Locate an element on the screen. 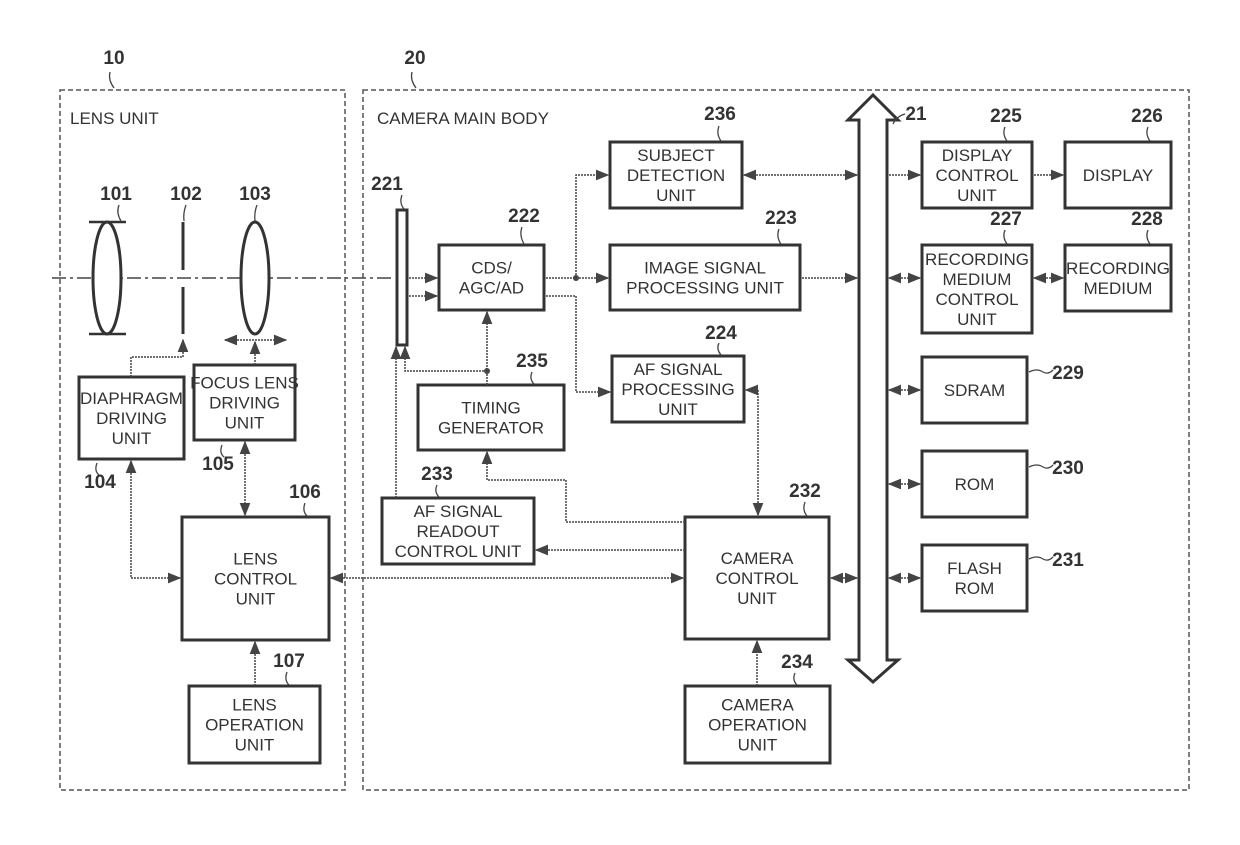  af-signal-processing-unit-label-line: PROCESSING is located at coordinates (677, 389).